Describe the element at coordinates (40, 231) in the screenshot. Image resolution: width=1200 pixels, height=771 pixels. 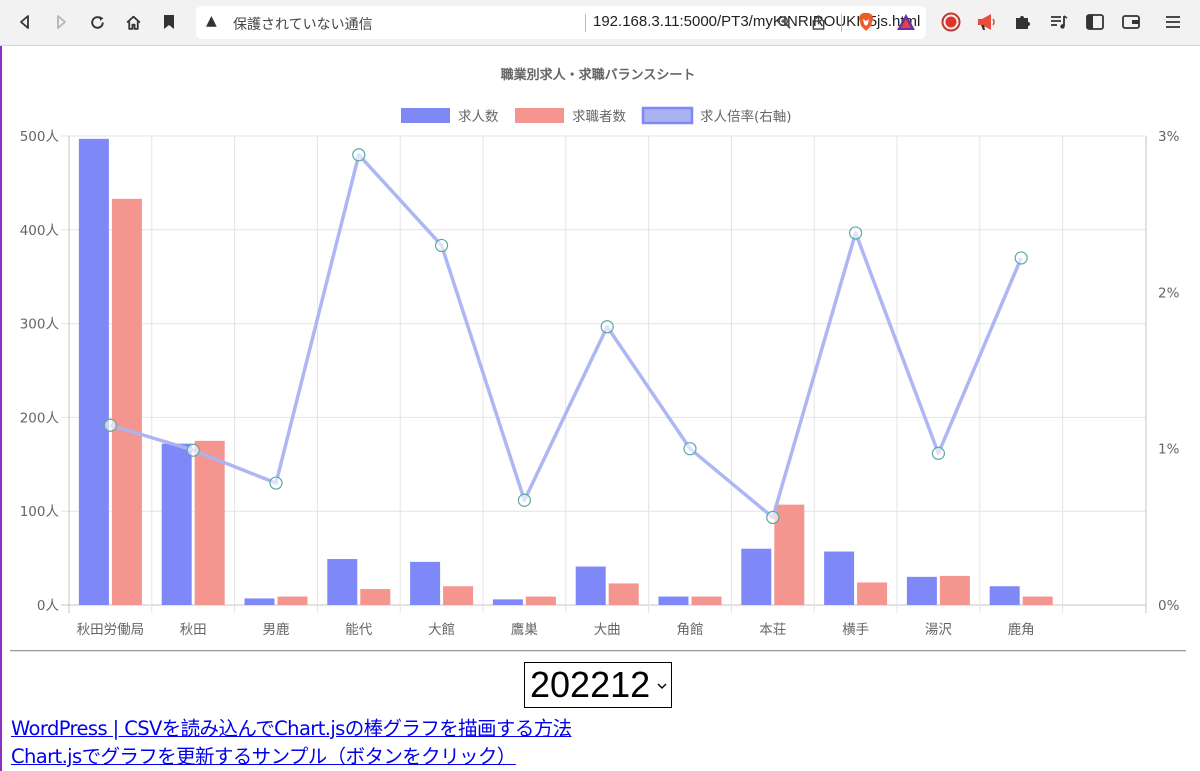
I see `y-left-tick-label: 400人` at that location.